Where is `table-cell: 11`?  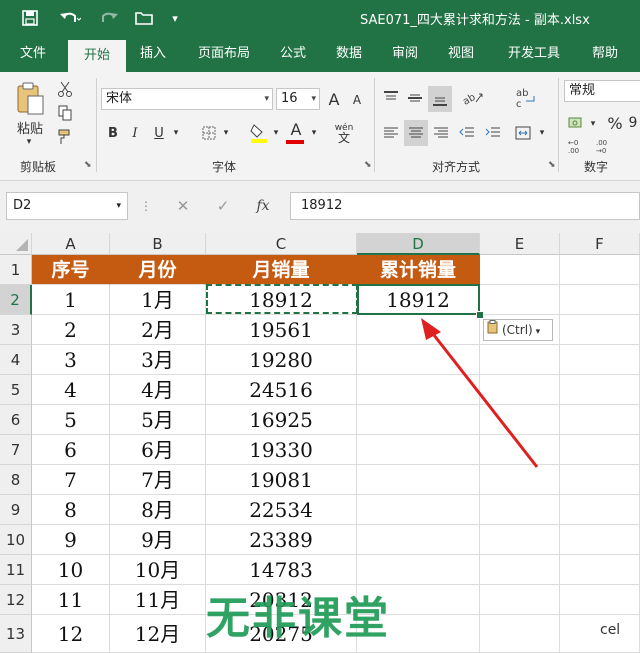 table-cell: 11 is located at coordinates (71, 600).